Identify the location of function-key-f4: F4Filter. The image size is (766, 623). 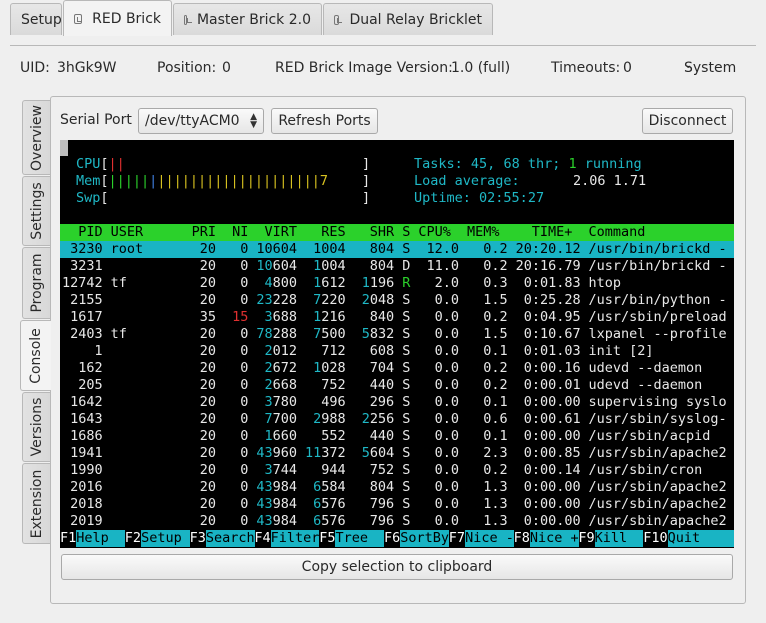
(287, 538).